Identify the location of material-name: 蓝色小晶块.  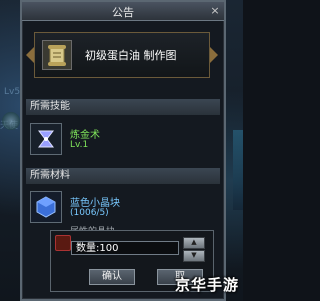
(95, 203).